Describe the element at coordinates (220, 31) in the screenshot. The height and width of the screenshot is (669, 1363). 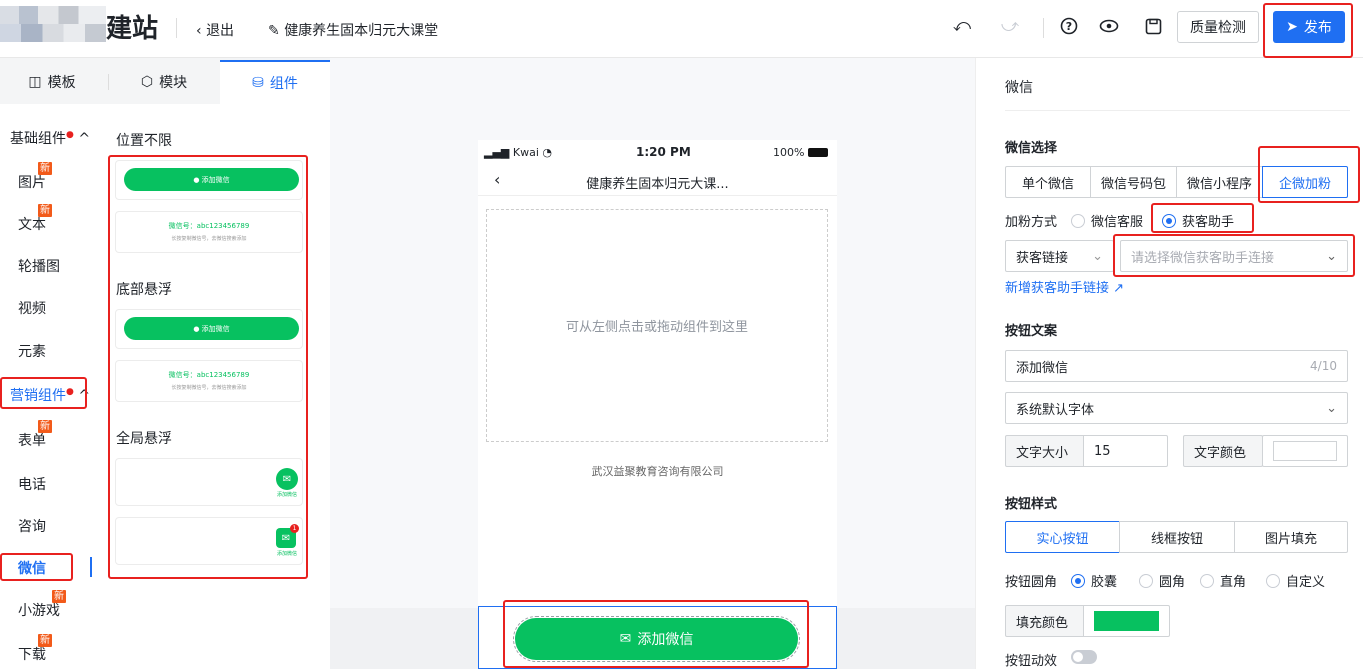
I see `exit-label: 退出` at that location.